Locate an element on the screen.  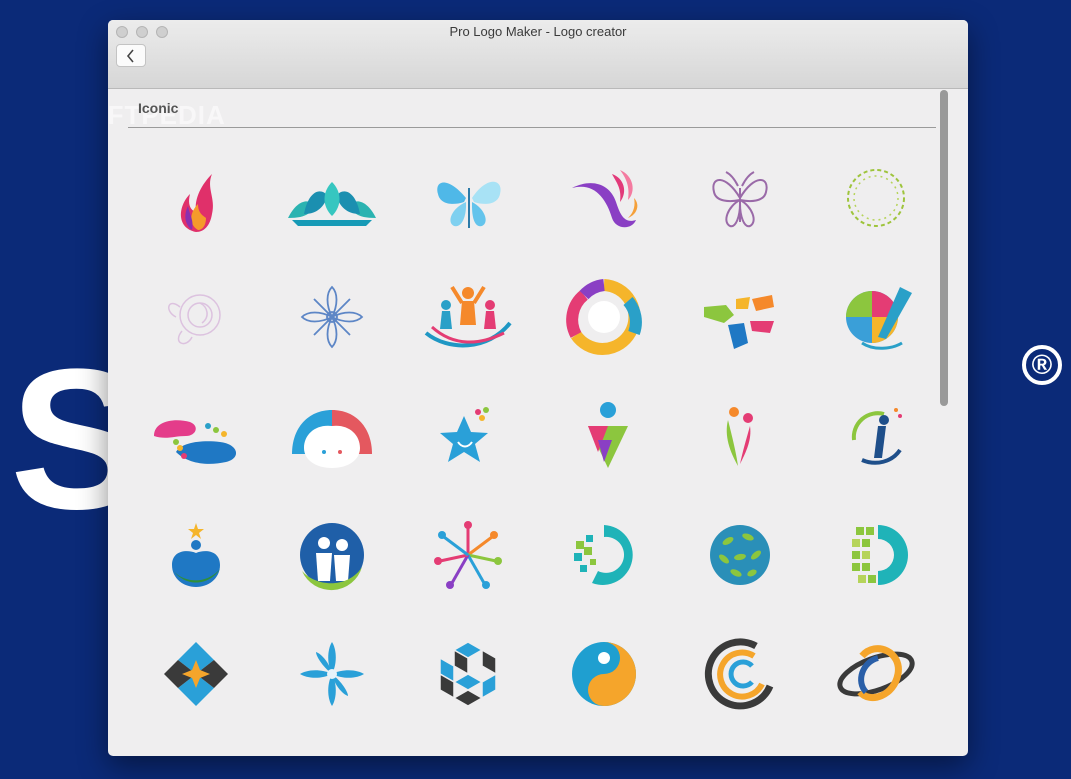
registered-mark: ® is located at coordinates (1042, 365).